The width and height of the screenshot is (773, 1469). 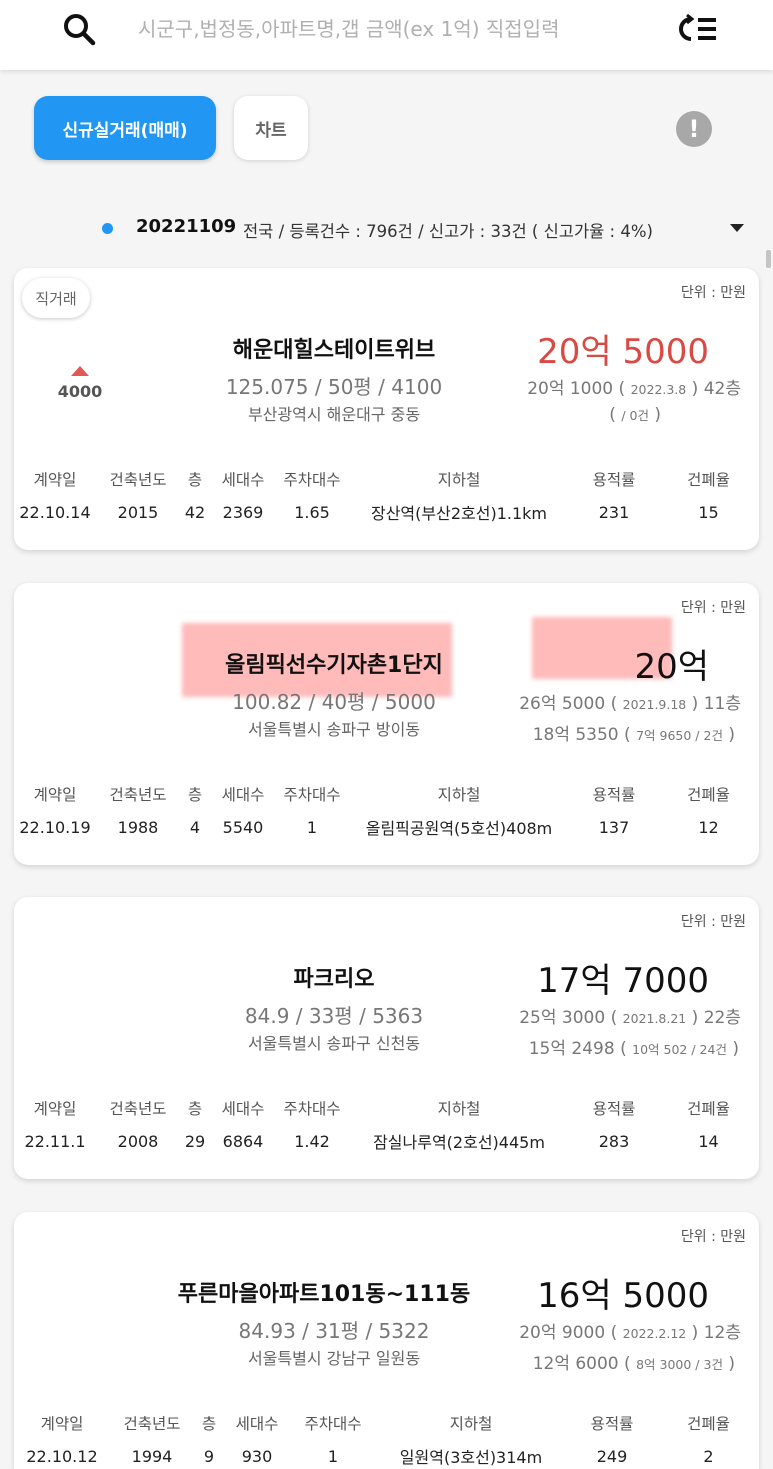 What do you see at coordinates (195, 827) in the screenshot?
I see `floor: 4` at bounding box center [195, 827].